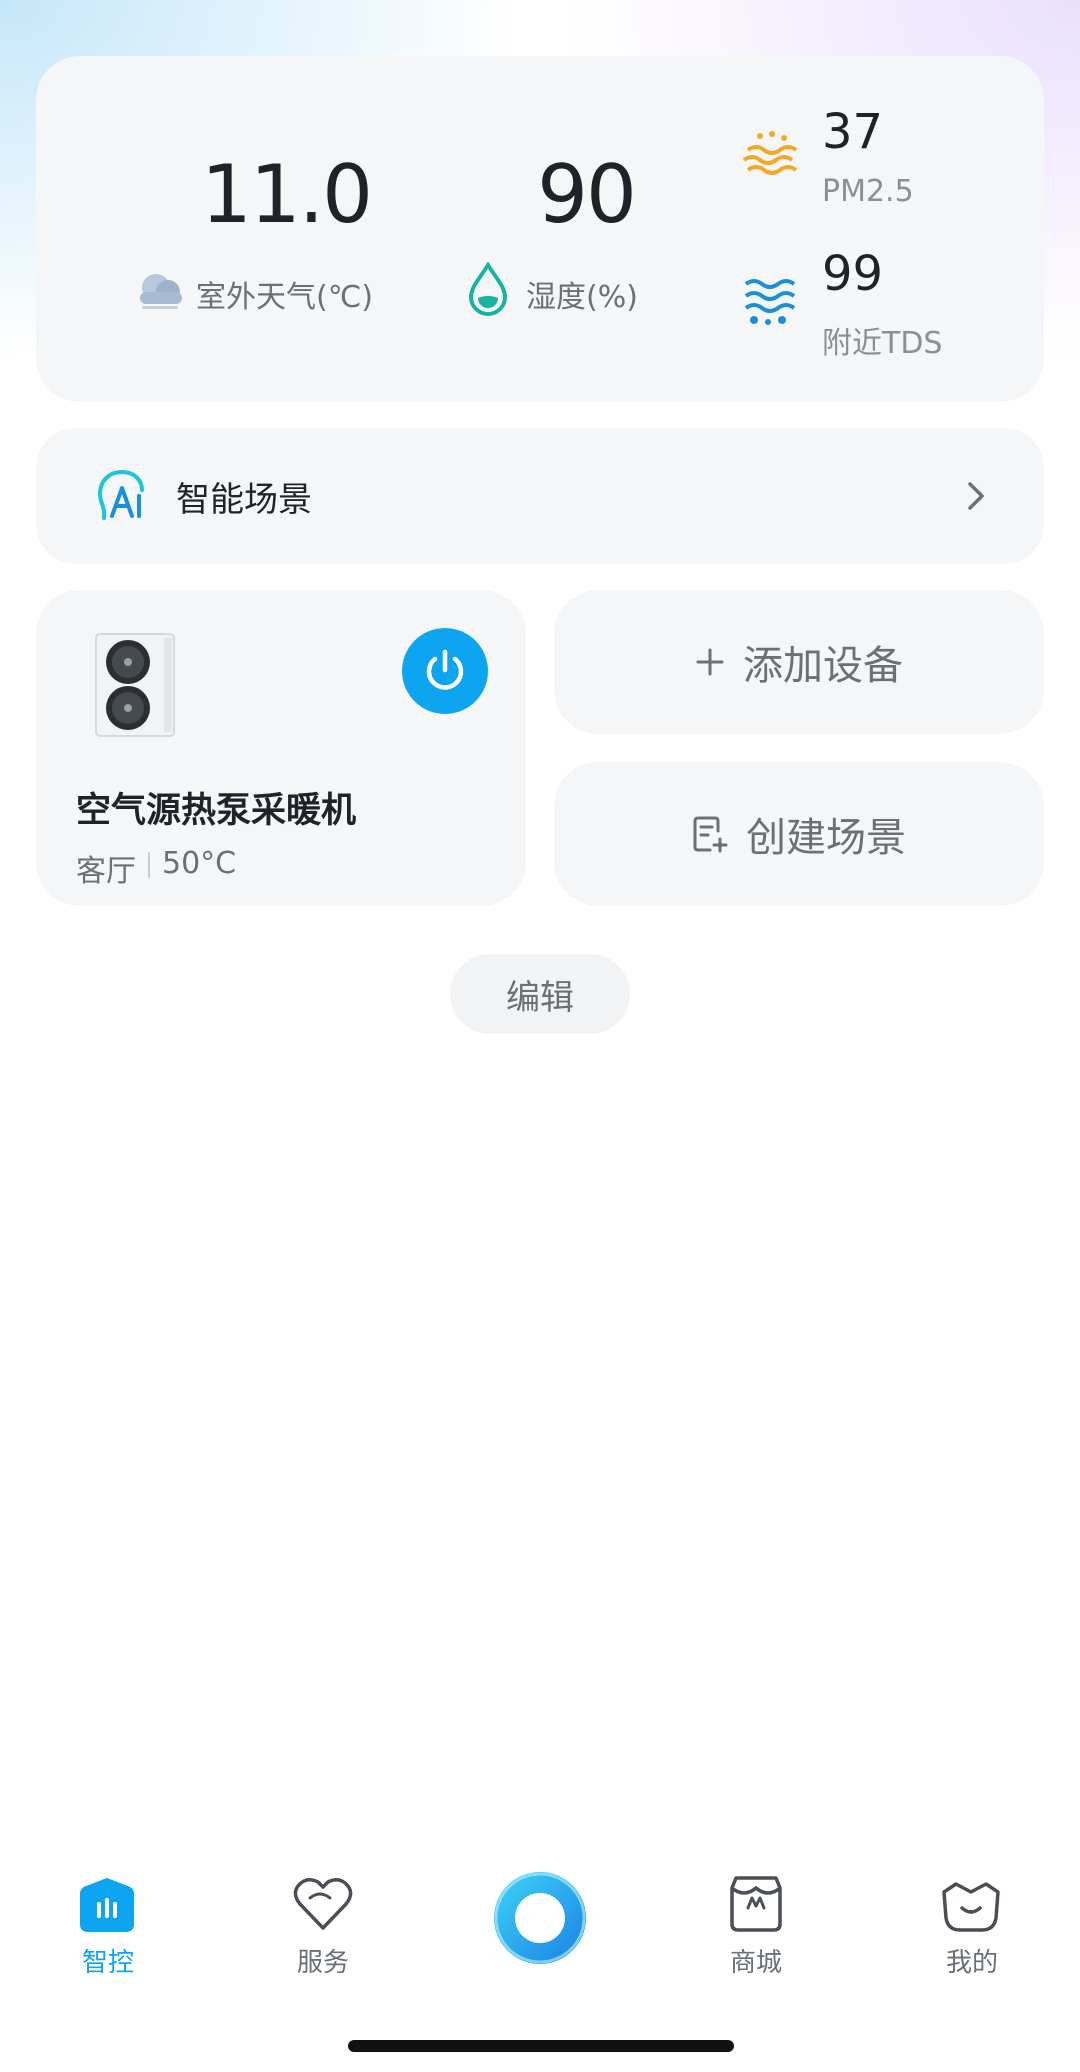 This screenshot has height=2072, width=1080. I want to click on create-scene-icon, so click(710, 834).